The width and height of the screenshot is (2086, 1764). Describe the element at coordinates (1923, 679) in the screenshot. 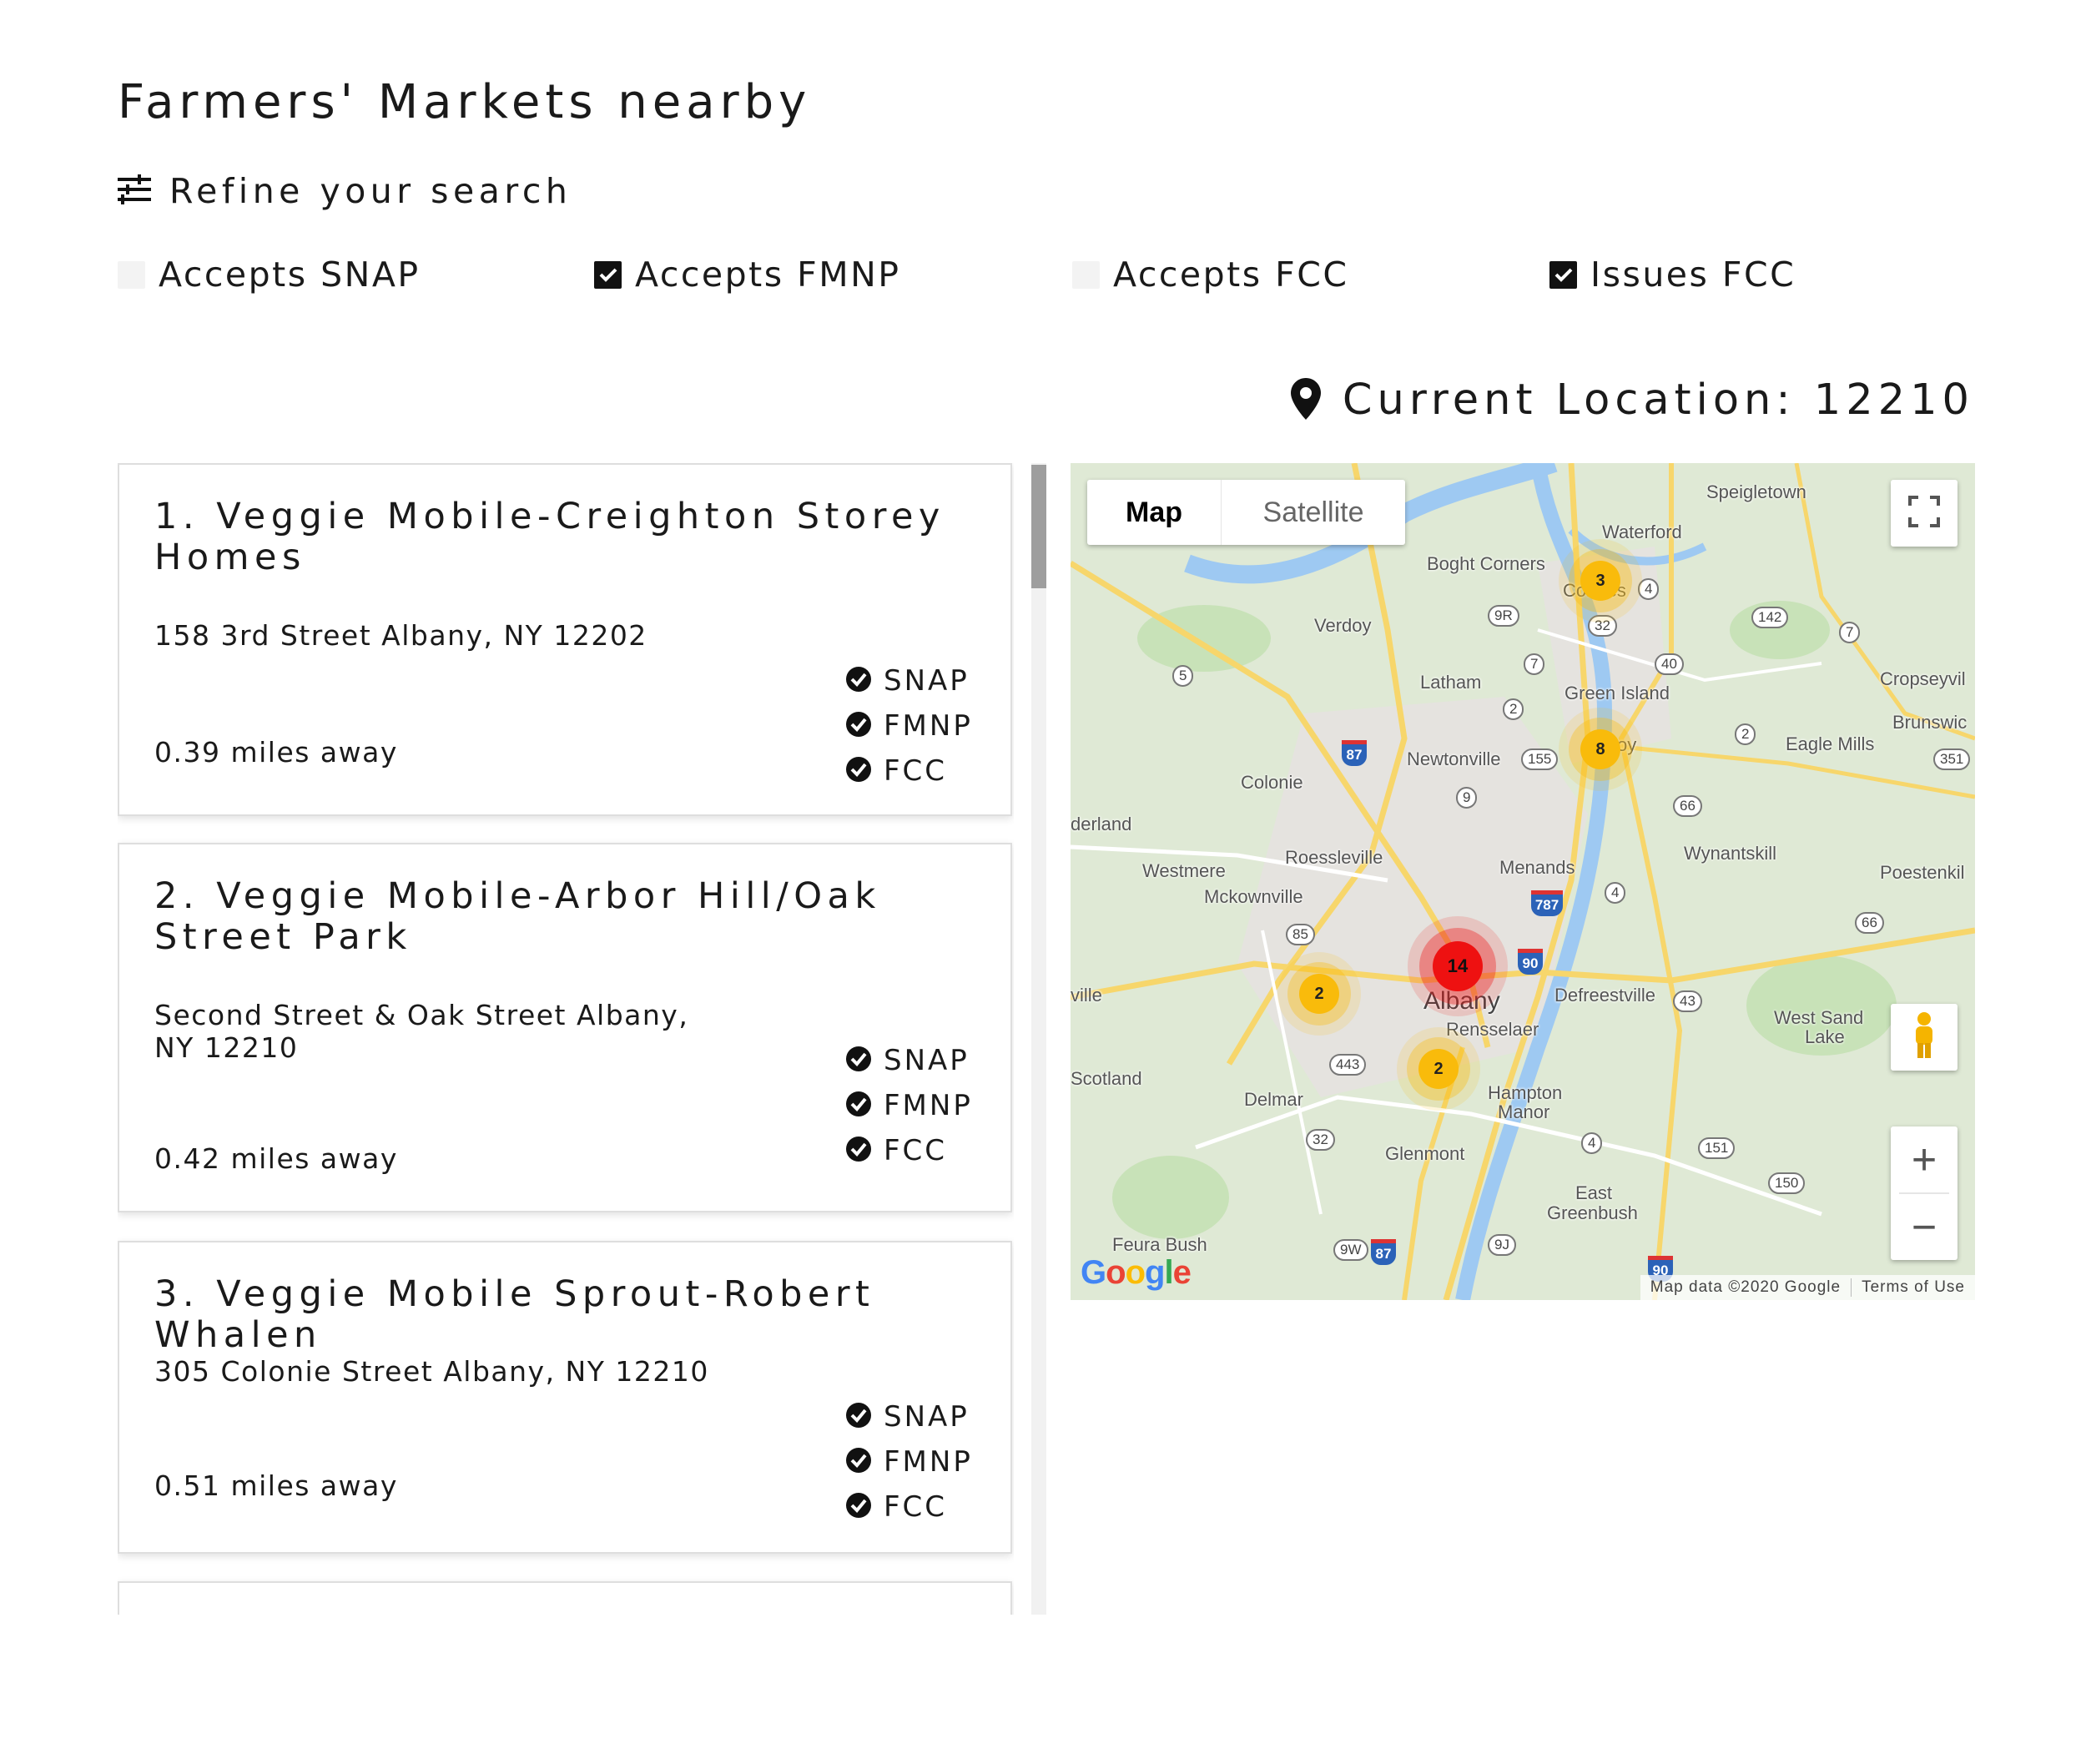

I see `map-place-label: Cropseyvil` at that location.